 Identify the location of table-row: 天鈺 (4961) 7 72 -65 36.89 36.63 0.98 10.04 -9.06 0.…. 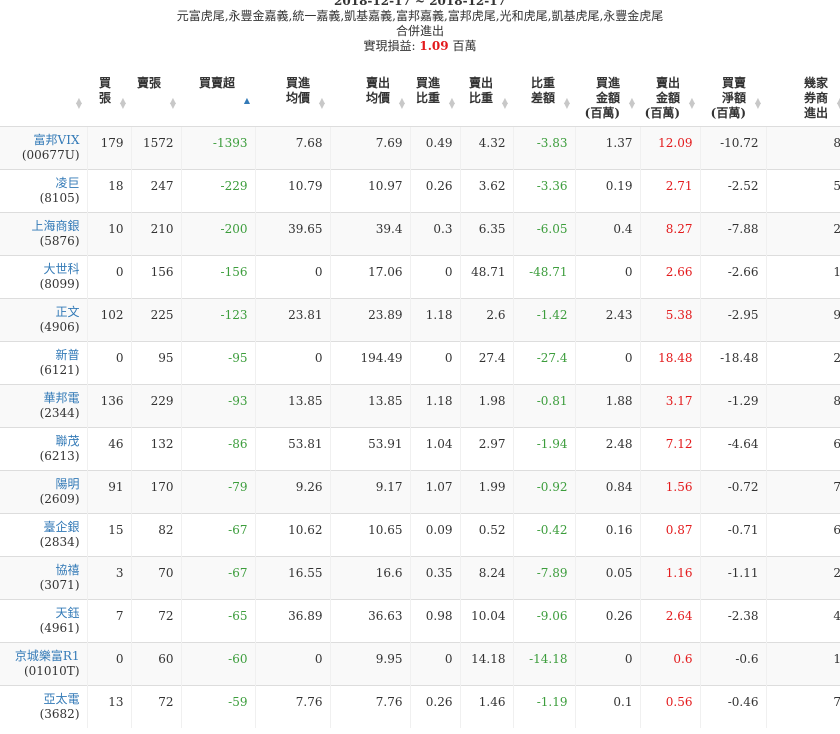
(420, 620).